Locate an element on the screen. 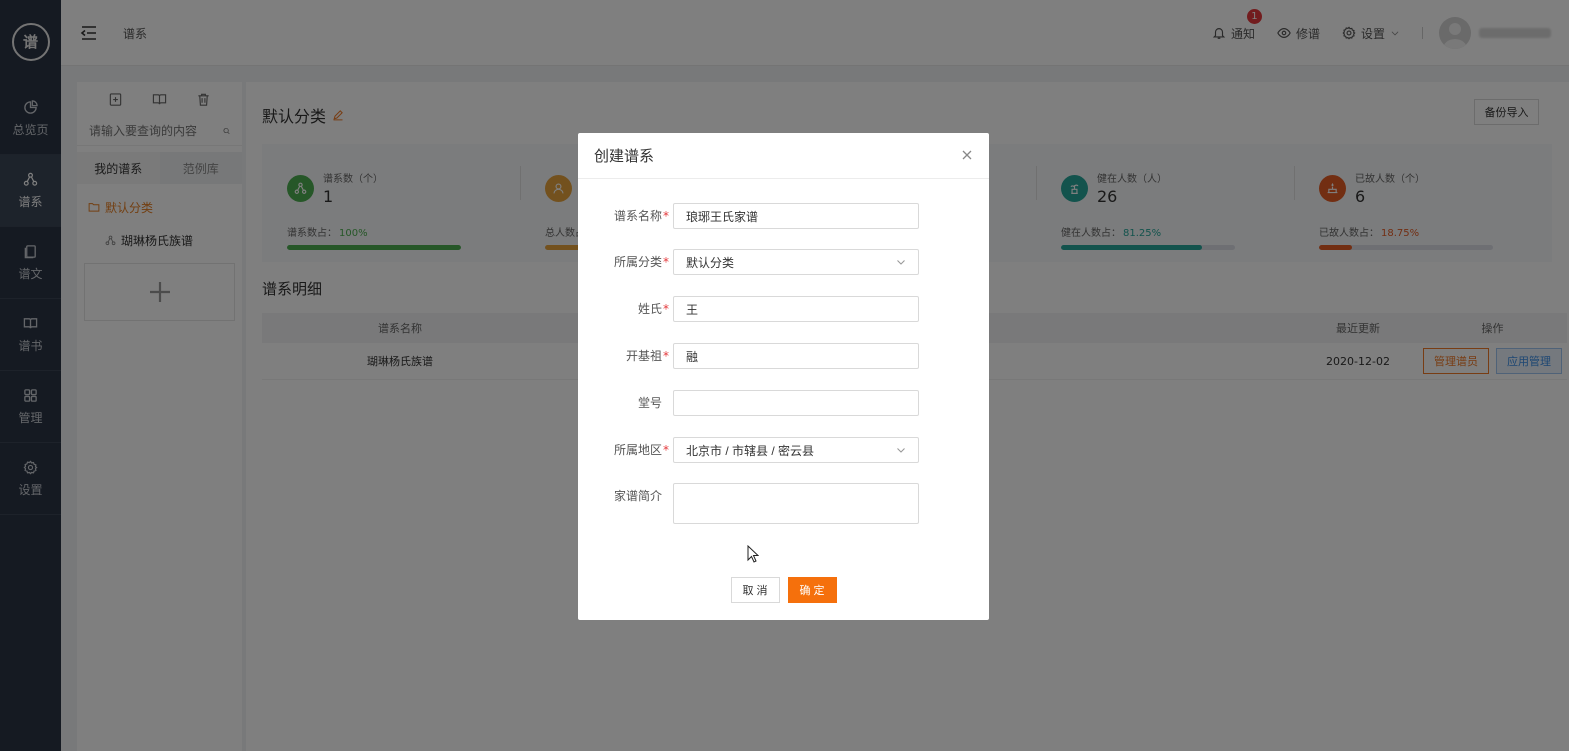 Image resolution: width=1569 pixels, height=751 pixels. field-label-text: 所属分类 is located at coordinates (637, 262).